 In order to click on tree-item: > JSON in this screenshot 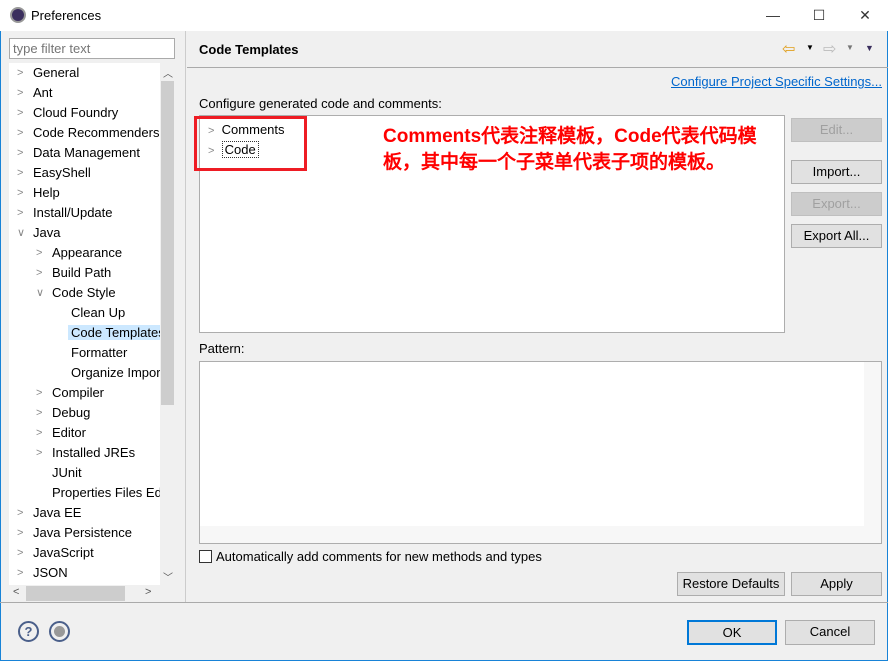, I will do `click(42, 573)`.